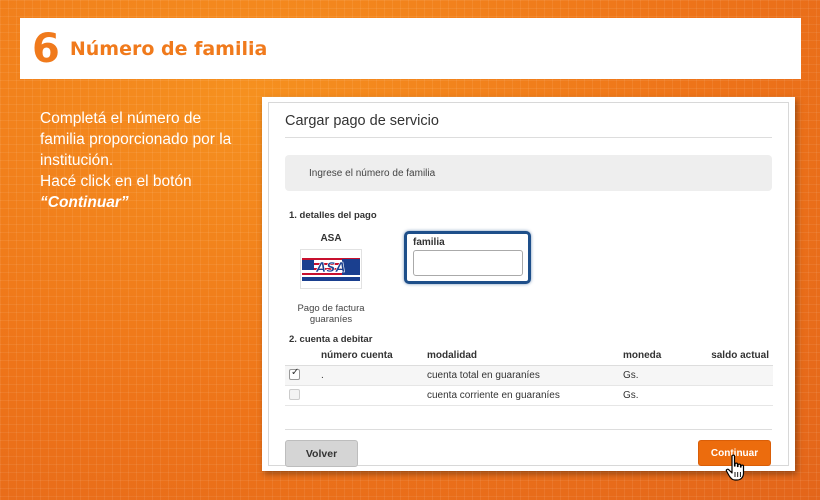 This screenshot has width=820, height=500. Describe the element at coordinates (333, 215) in the screenshot. I see `section-payment-details: 1. detalles del pago` at that location.